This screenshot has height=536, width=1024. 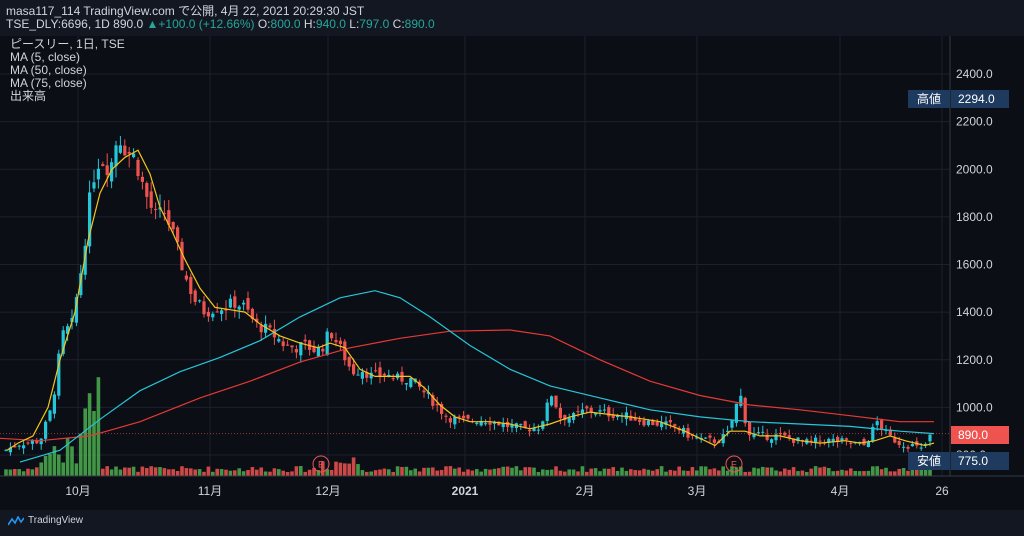 What do you see at coordinates (56, 520) in the screenshot?
I see `brand-label: TradingView` at bounding box center [56, 520].